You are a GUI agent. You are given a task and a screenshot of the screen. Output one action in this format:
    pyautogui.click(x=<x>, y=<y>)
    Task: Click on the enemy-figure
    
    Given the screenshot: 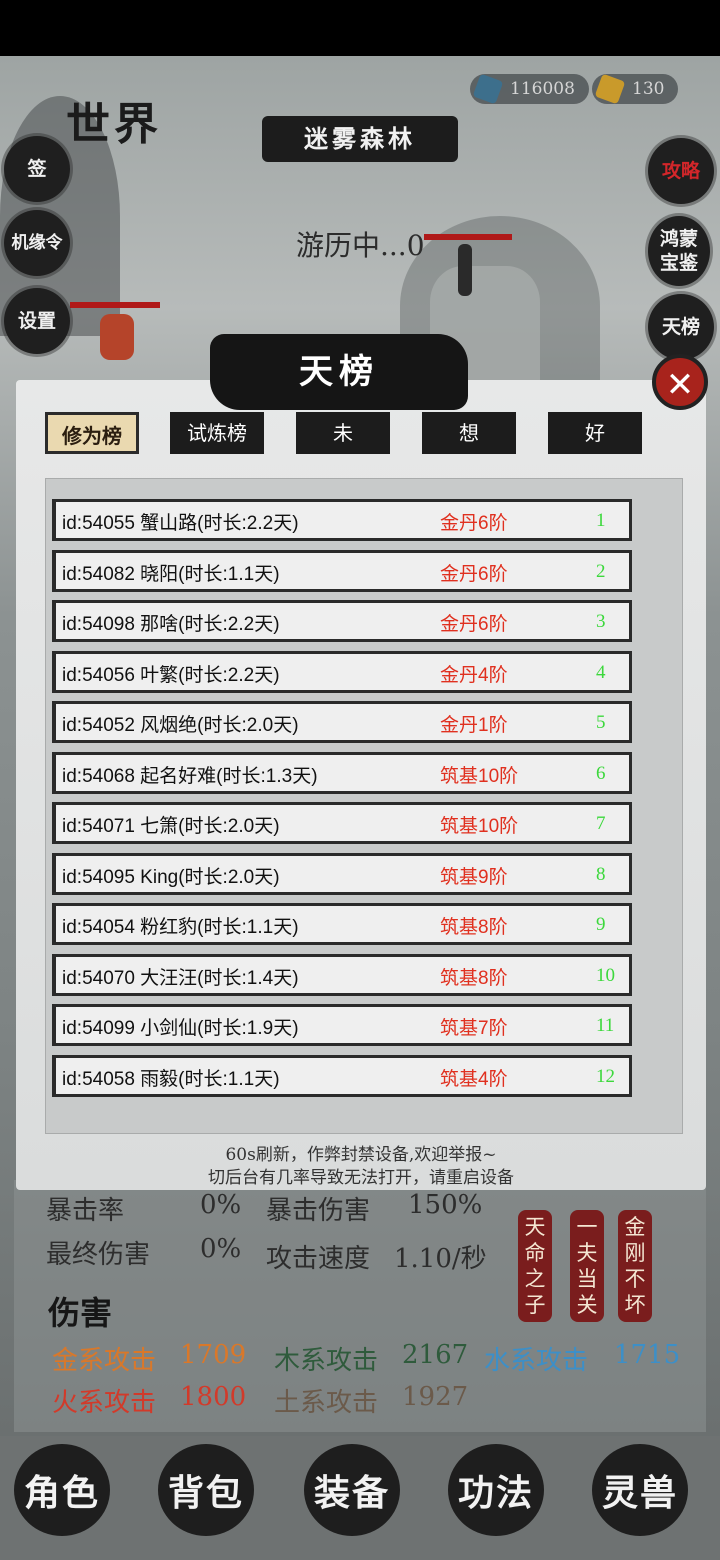 What is the action you would take?
    pyautogui.click(x=465, y=270)
    